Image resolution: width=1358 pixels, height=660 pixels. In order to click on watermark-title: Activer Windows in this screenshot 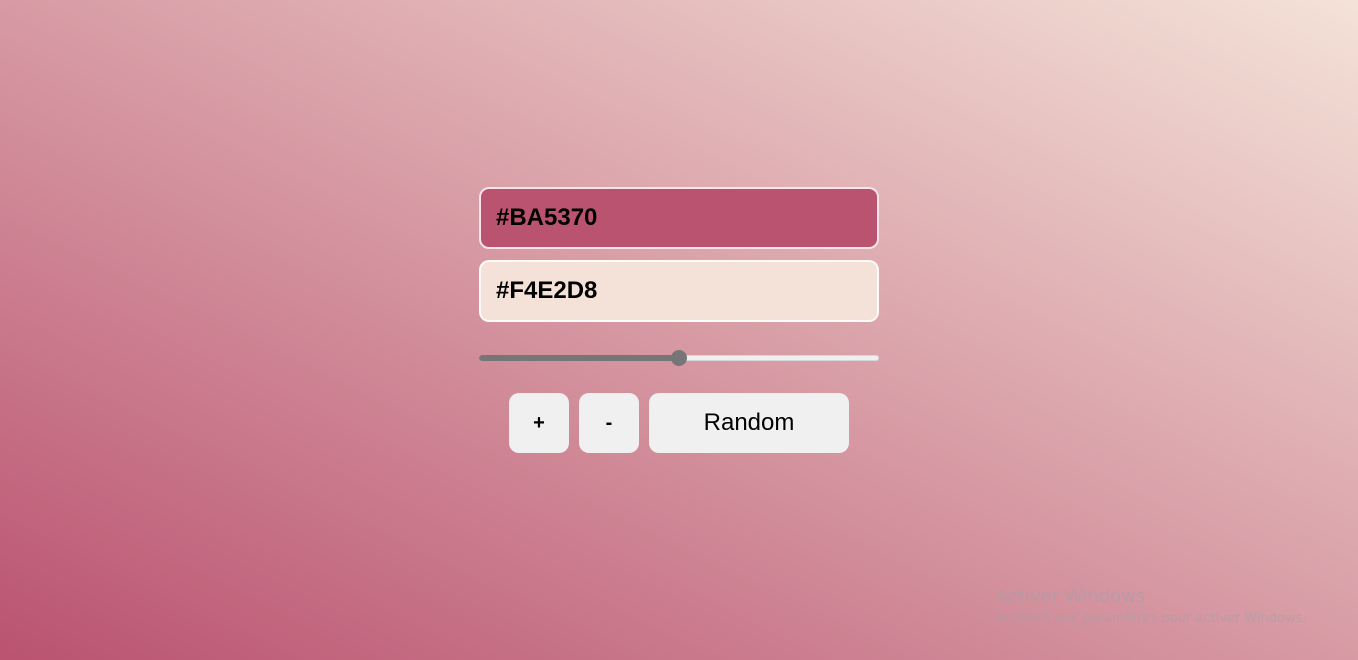, I will do `click(1071, 596)`.